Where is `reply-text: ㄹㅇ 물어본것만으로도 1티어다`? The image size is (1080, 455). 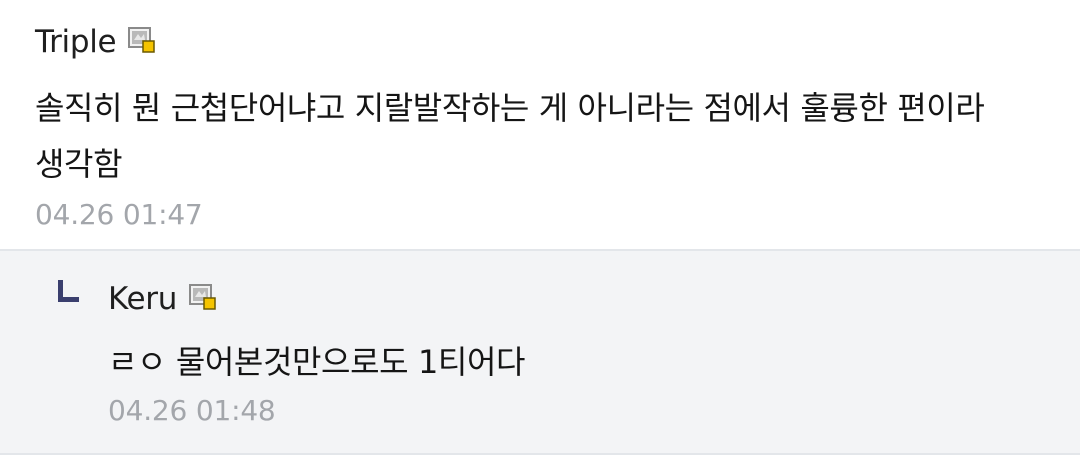 reply-text: ㄹㅇ 물어본것만으로도 1티어다 is located at coordinates (317, 362).